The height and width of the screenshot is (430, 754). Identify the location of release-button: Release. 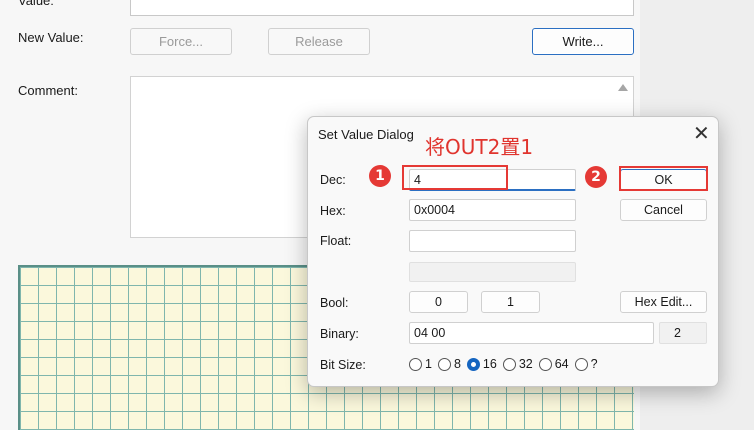
(319, 41).